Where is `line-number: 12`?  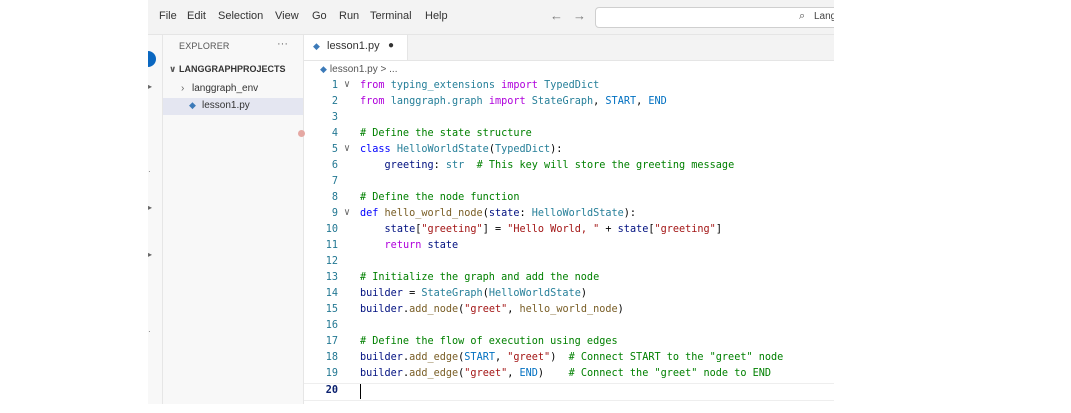 line-number: 12 is located at coordinates (331, 261).